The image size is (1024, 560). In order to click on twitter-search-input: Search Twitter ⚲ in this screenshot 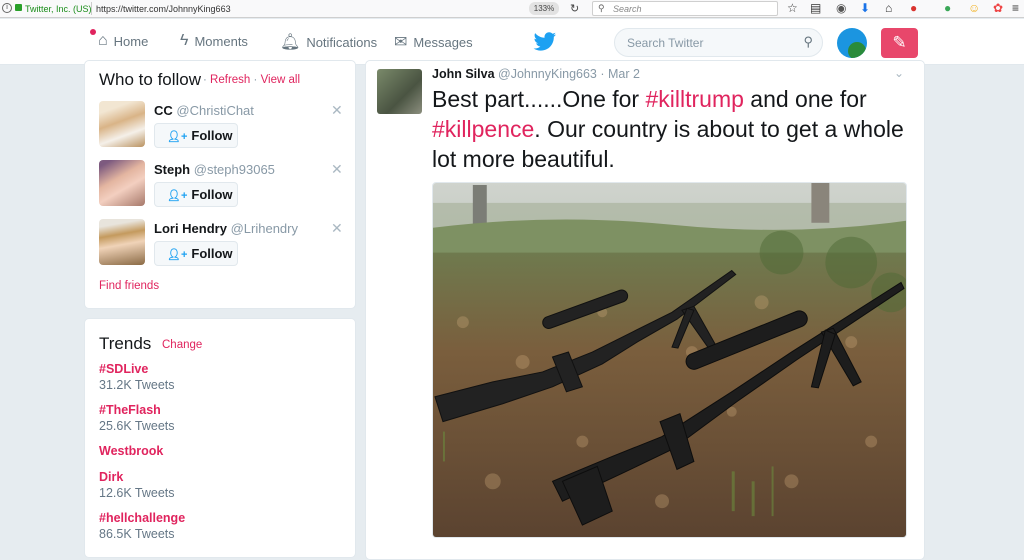, I will do `click(718, 42)`.